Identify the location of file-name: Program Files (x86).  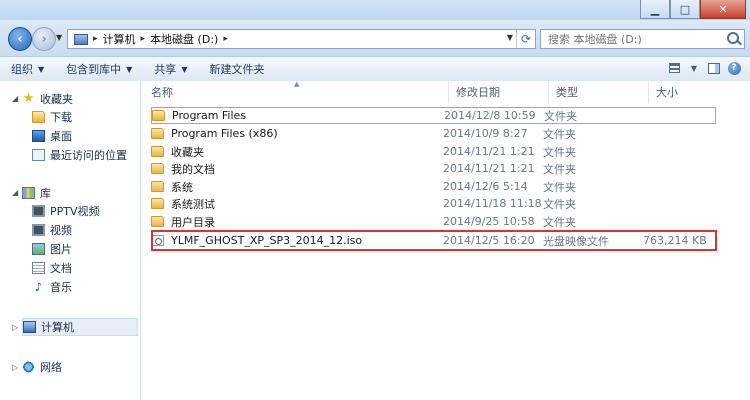
(224, 133).